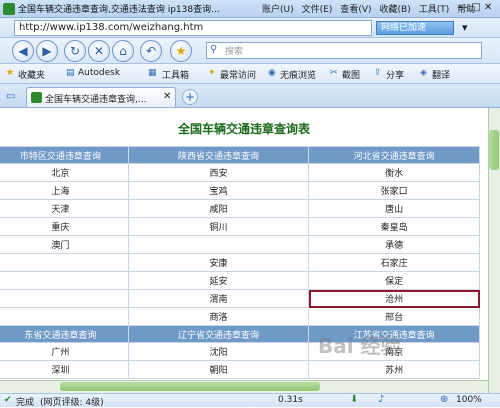  Describe the element at coordinates (64, 172) in the screenshot. I see `city-link: 北京` at that location.